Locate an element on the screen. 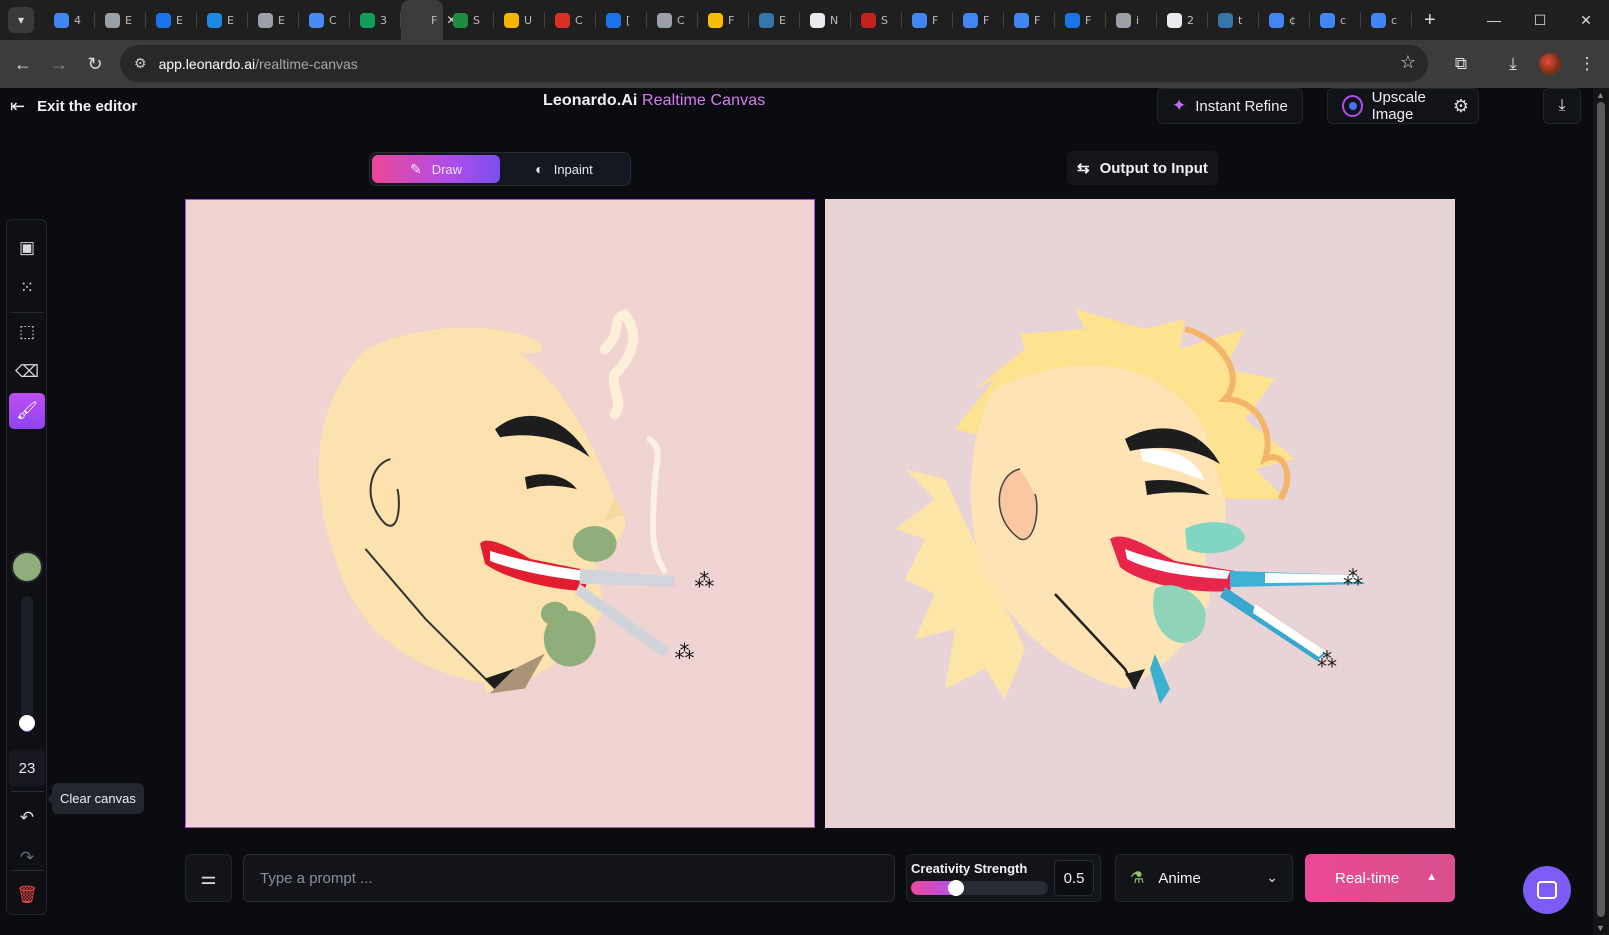  product-name: Realtime Canvas is located at coordinates (703, 100).